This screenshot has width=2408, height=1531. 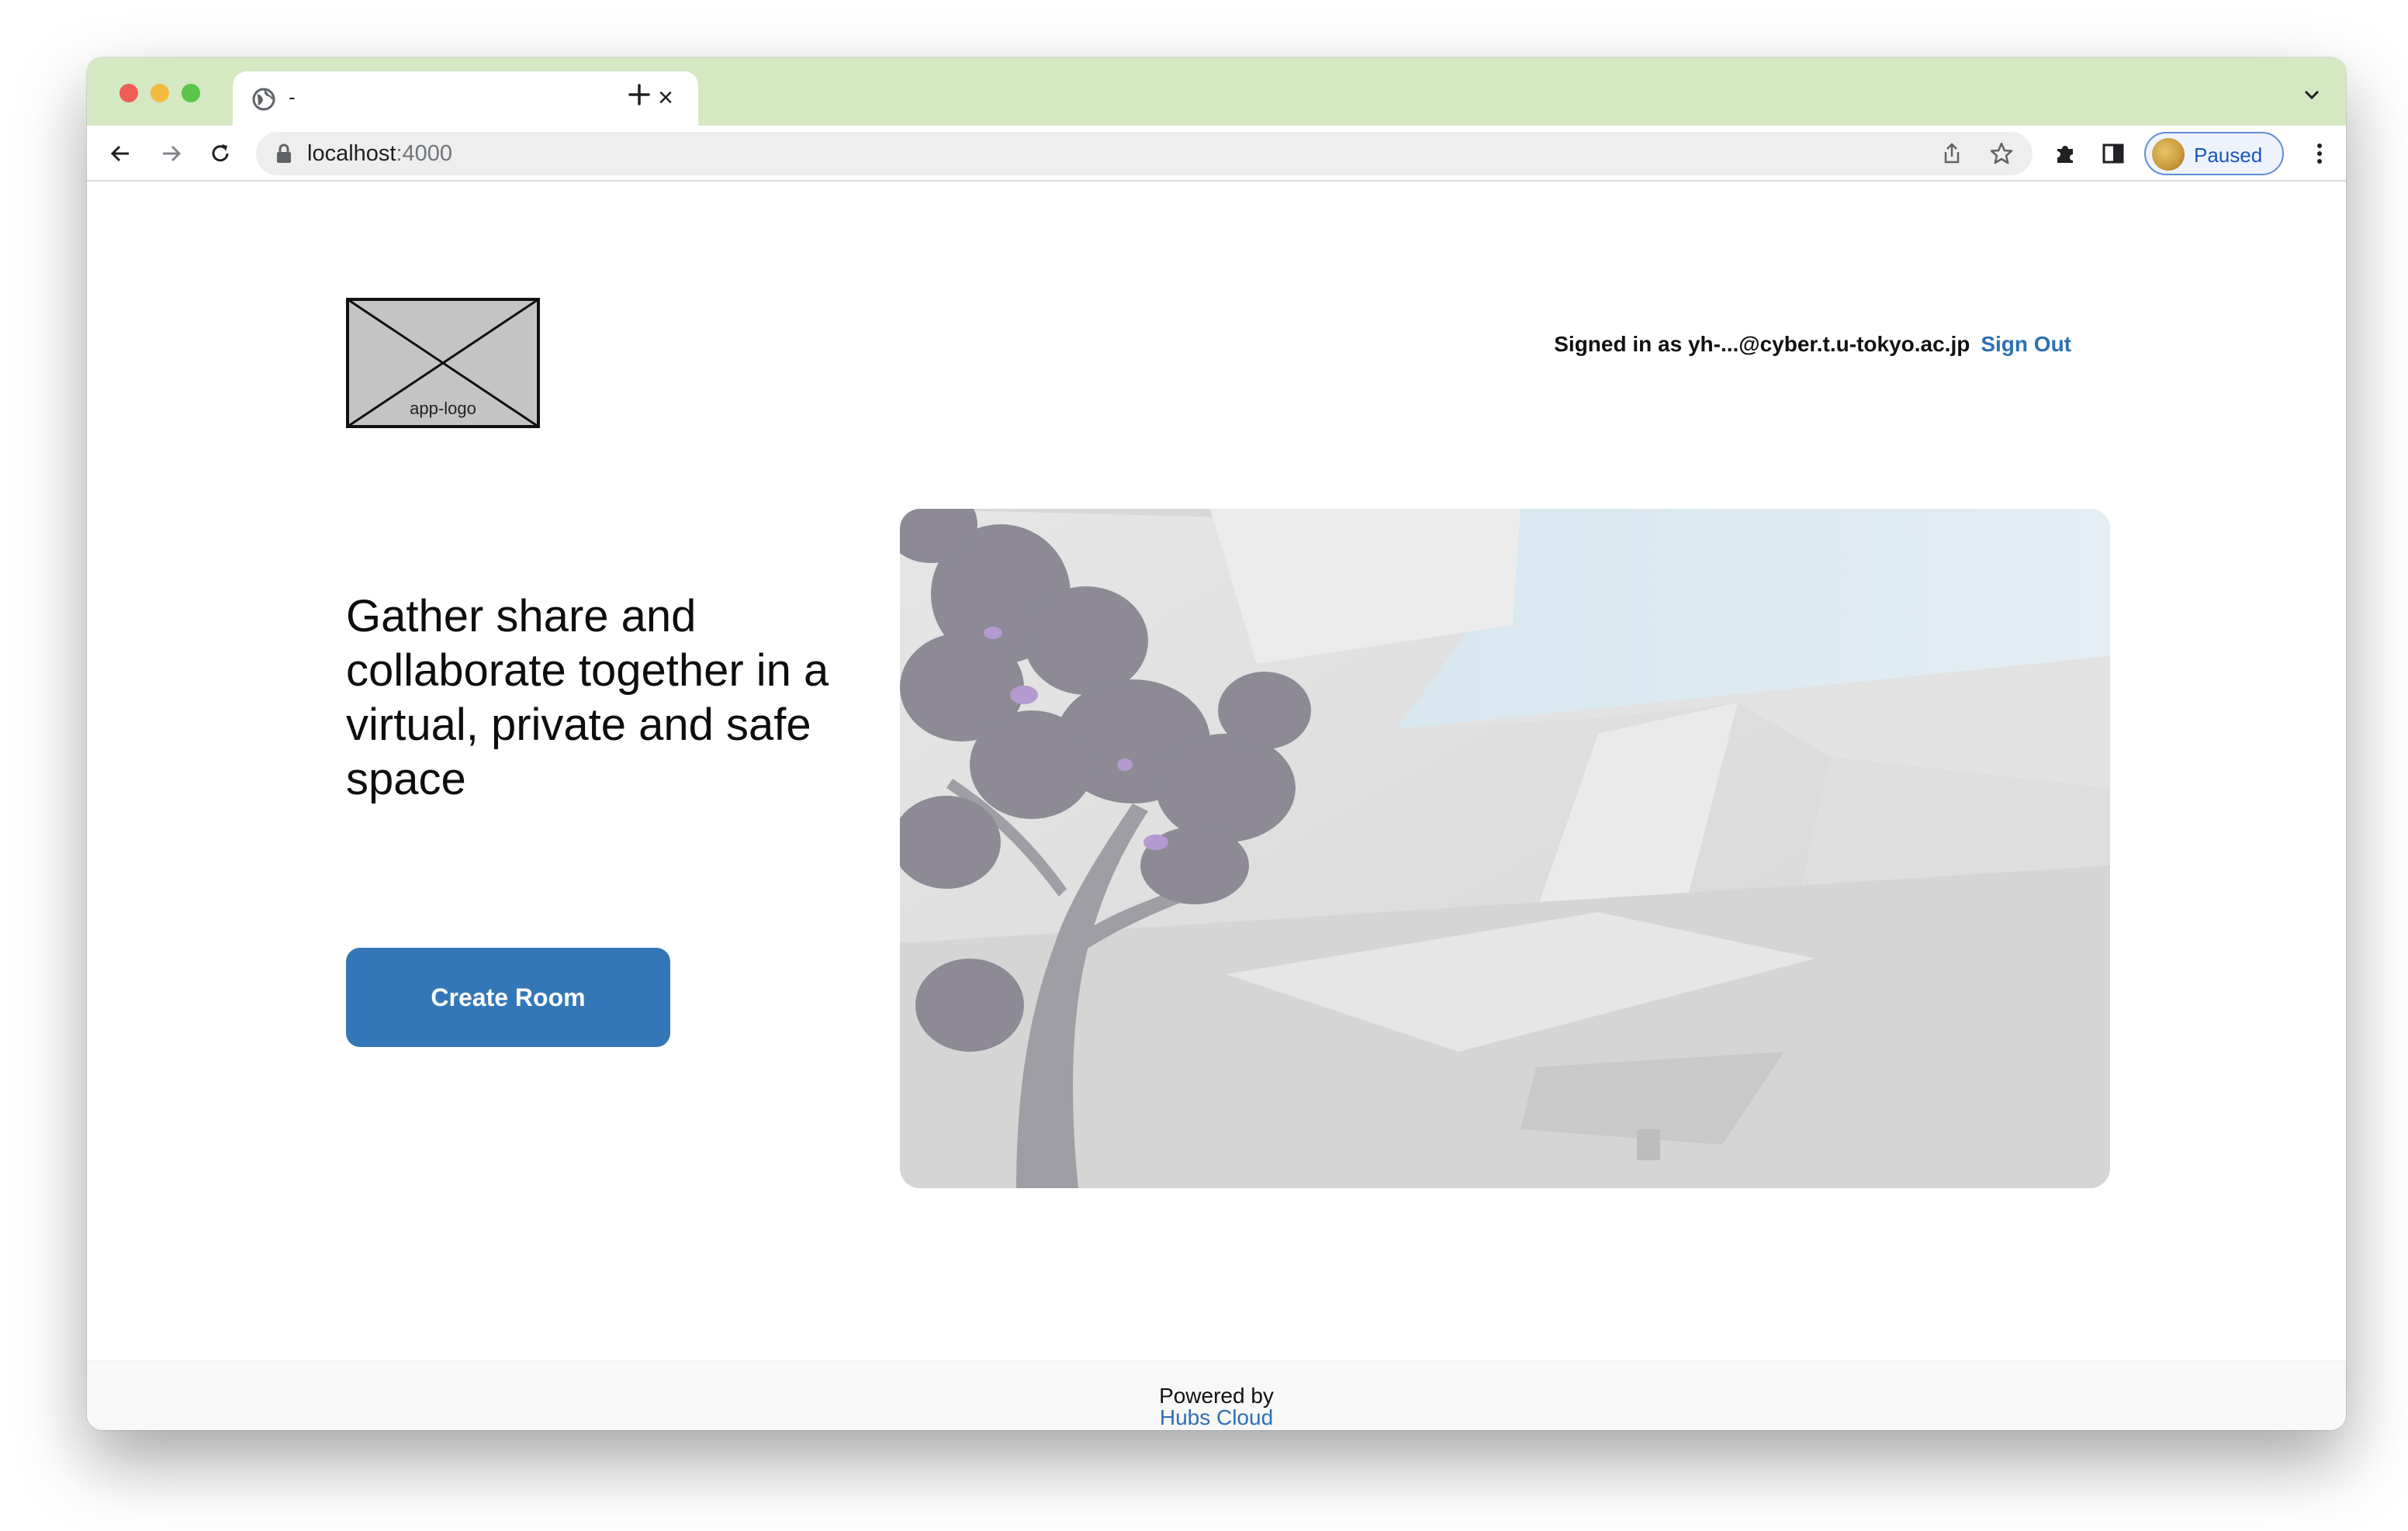 What do you see at coordinates (2168, 154) in the screenshot?
I see `avatar` at bounding box center [2168, 154].